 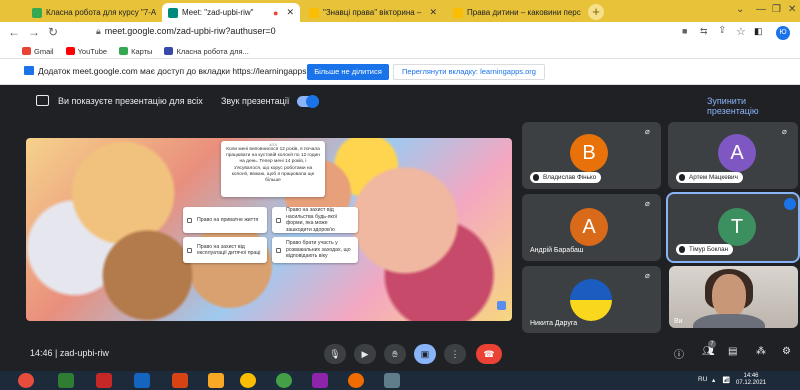 What do you see at coordinates (142, 51) in the screenshot?
I see `bookmark-label: Карты` at bounding box center [142, 51].